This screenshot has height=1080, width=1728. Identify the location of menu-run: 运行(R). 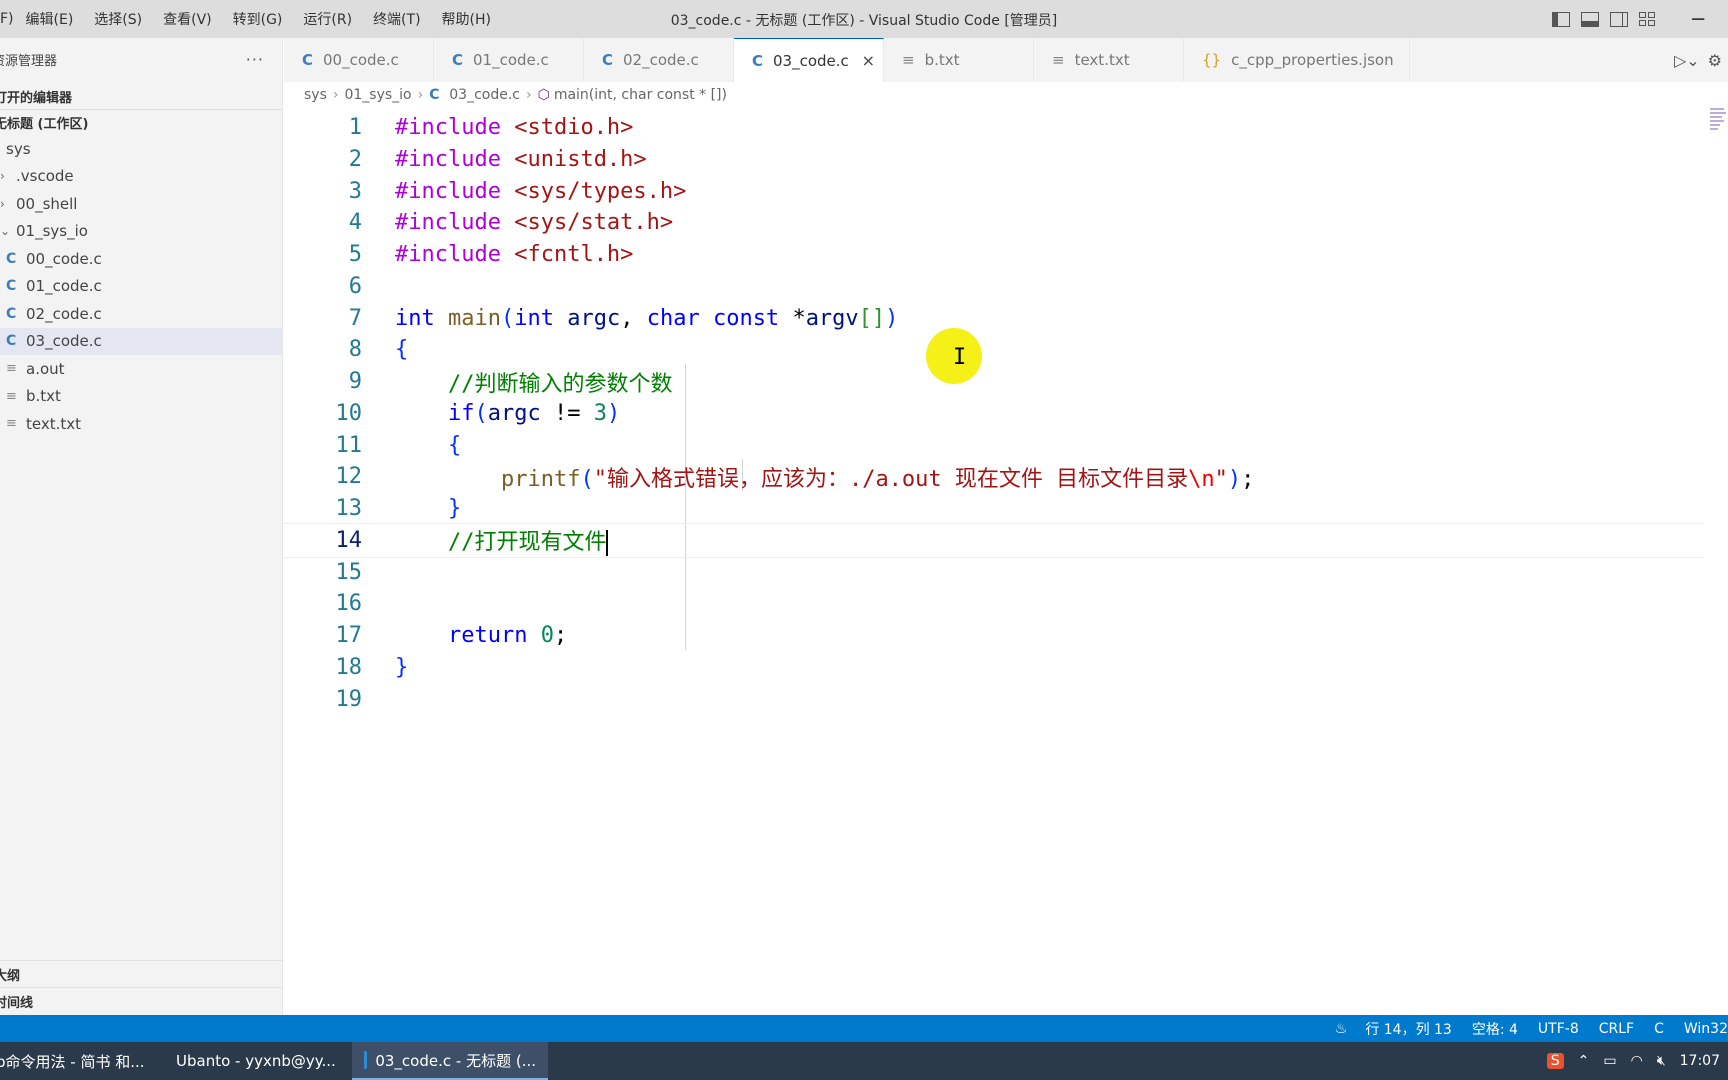
(327, 19).